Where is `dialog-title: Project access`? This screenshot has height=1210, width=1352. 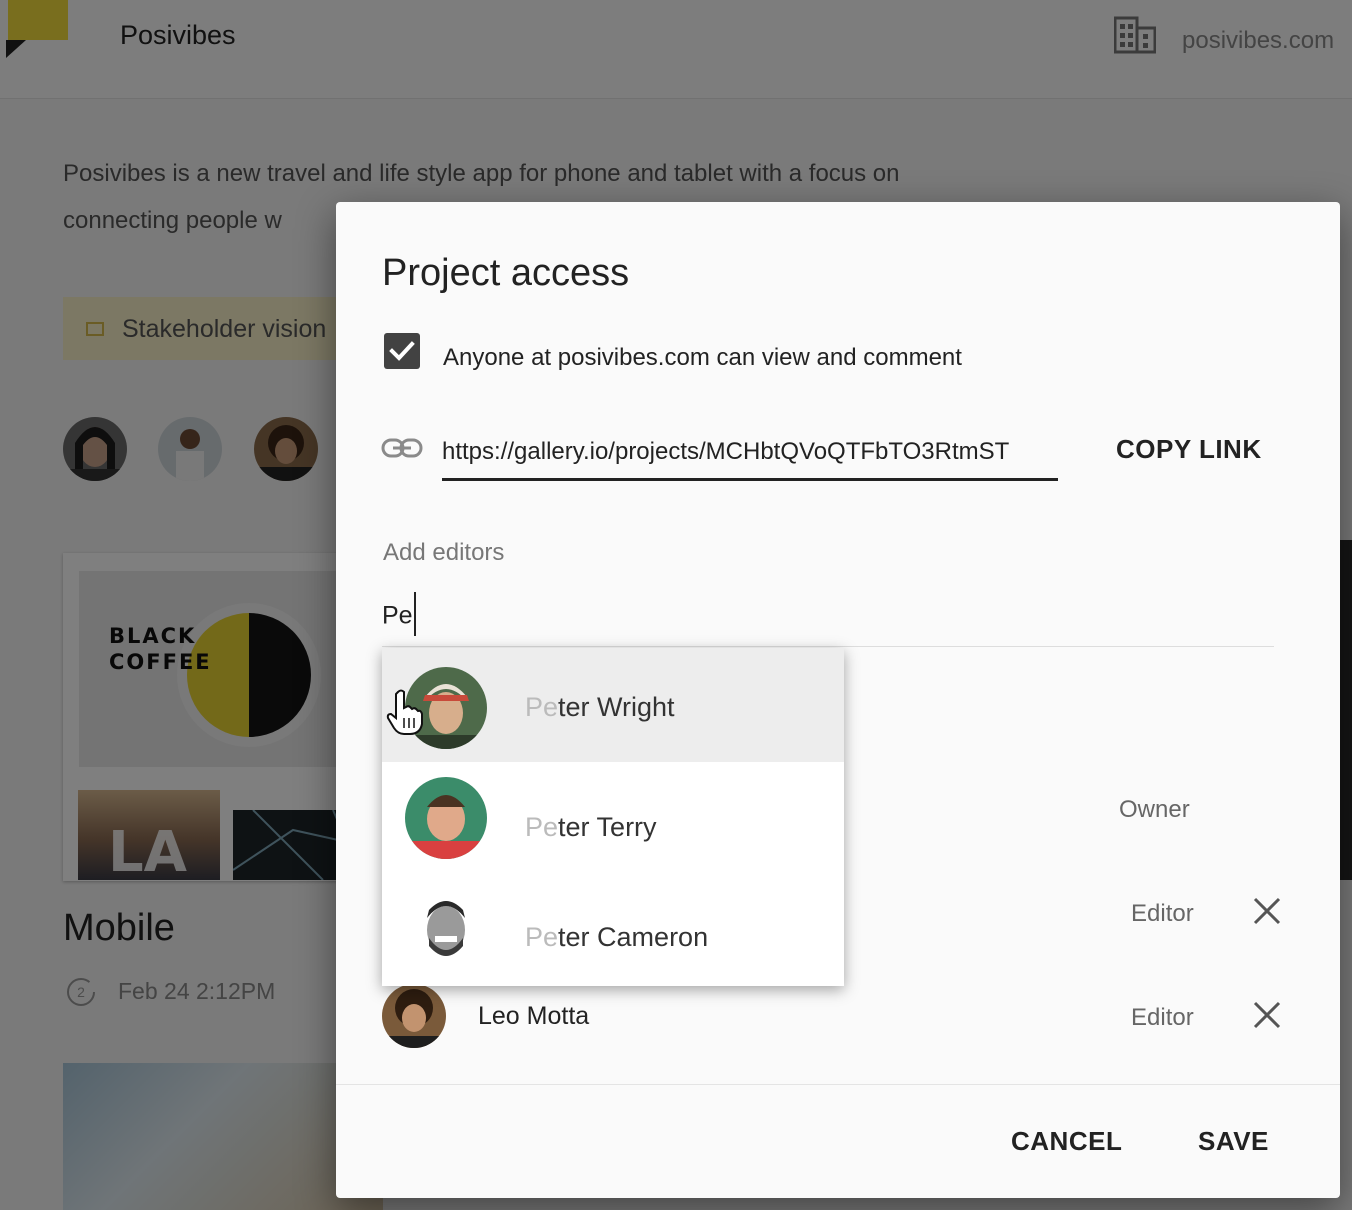 dialog-title: Project access is located at coordinates (506, 273).